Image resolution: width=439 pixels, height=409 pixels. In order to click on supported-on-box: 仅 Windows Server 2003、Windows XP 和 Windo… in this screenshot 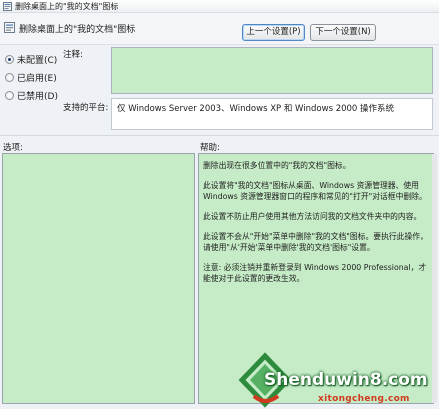, I will do `click(272, 114)`.